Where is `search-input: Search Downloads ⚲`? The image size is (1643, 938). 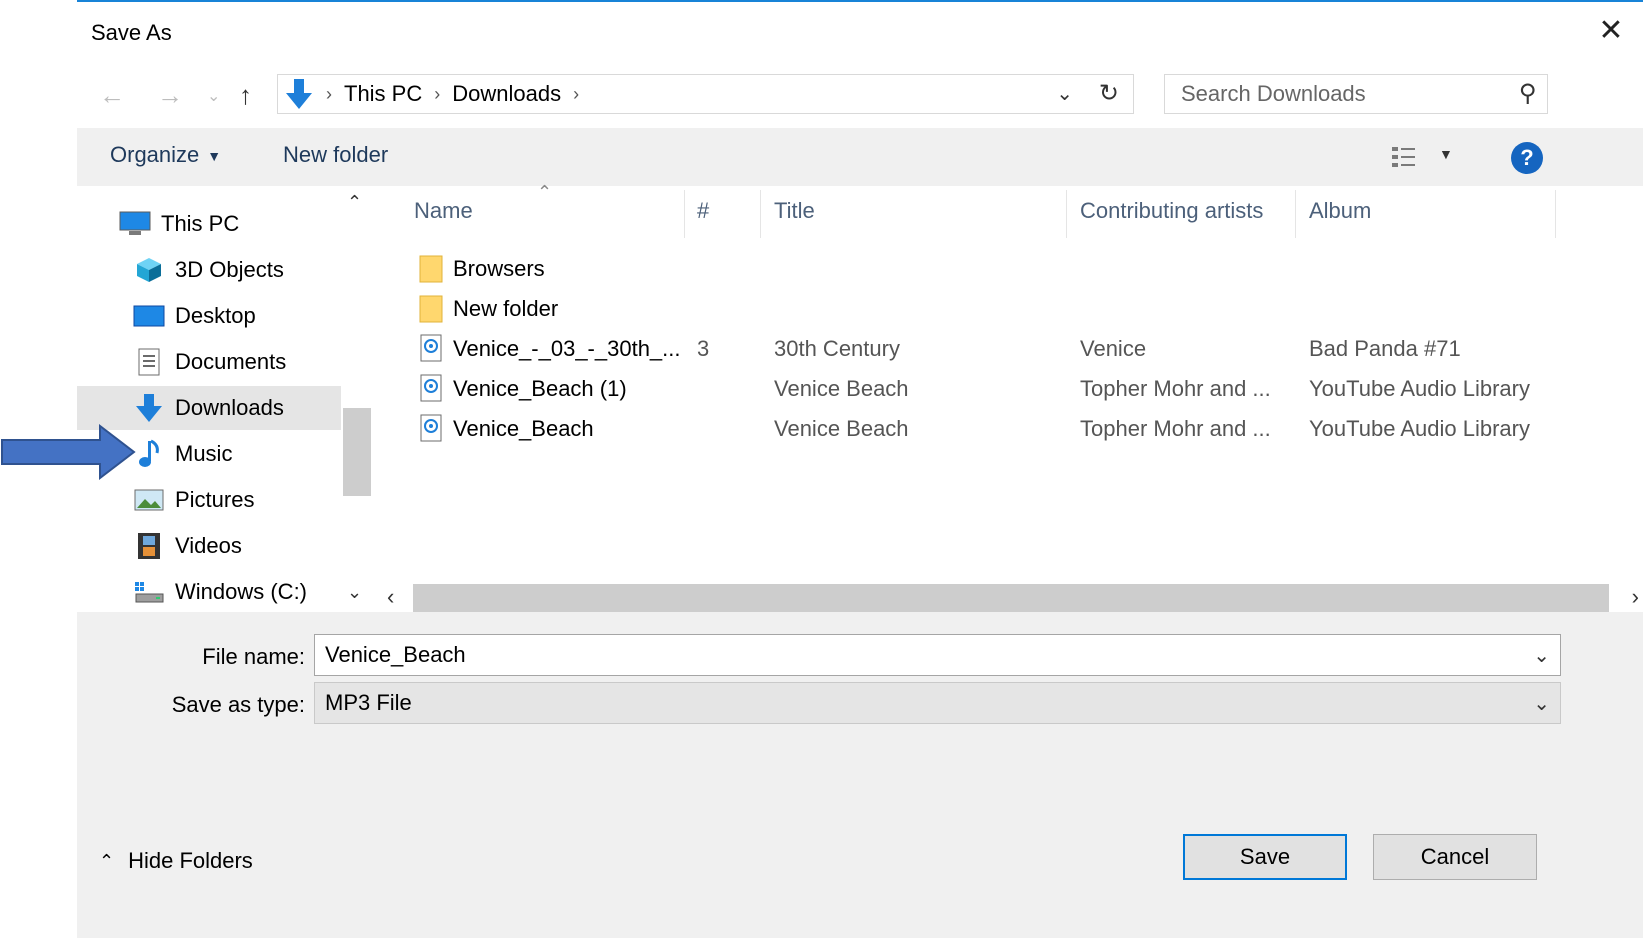 search-input: Search Downloads ⚲ is located at coordinates (1356, 94).